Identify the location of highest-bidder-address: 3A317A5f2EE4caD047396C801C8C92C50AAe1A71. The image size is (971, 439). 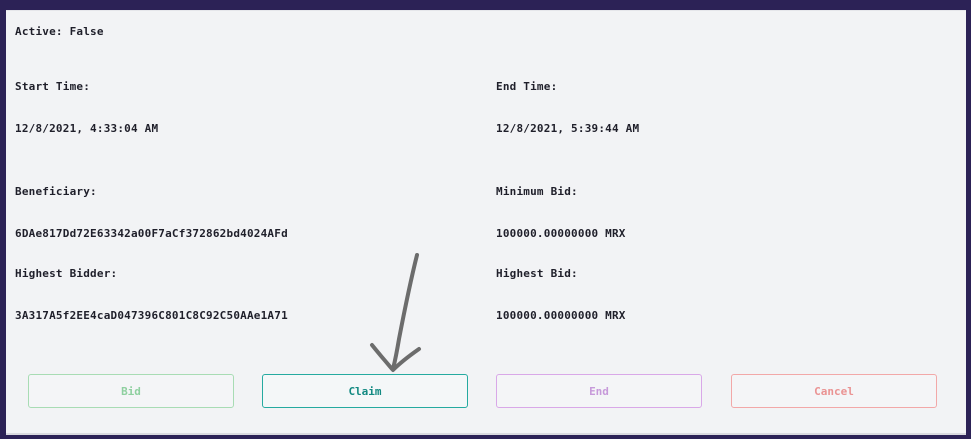
(151, 315).